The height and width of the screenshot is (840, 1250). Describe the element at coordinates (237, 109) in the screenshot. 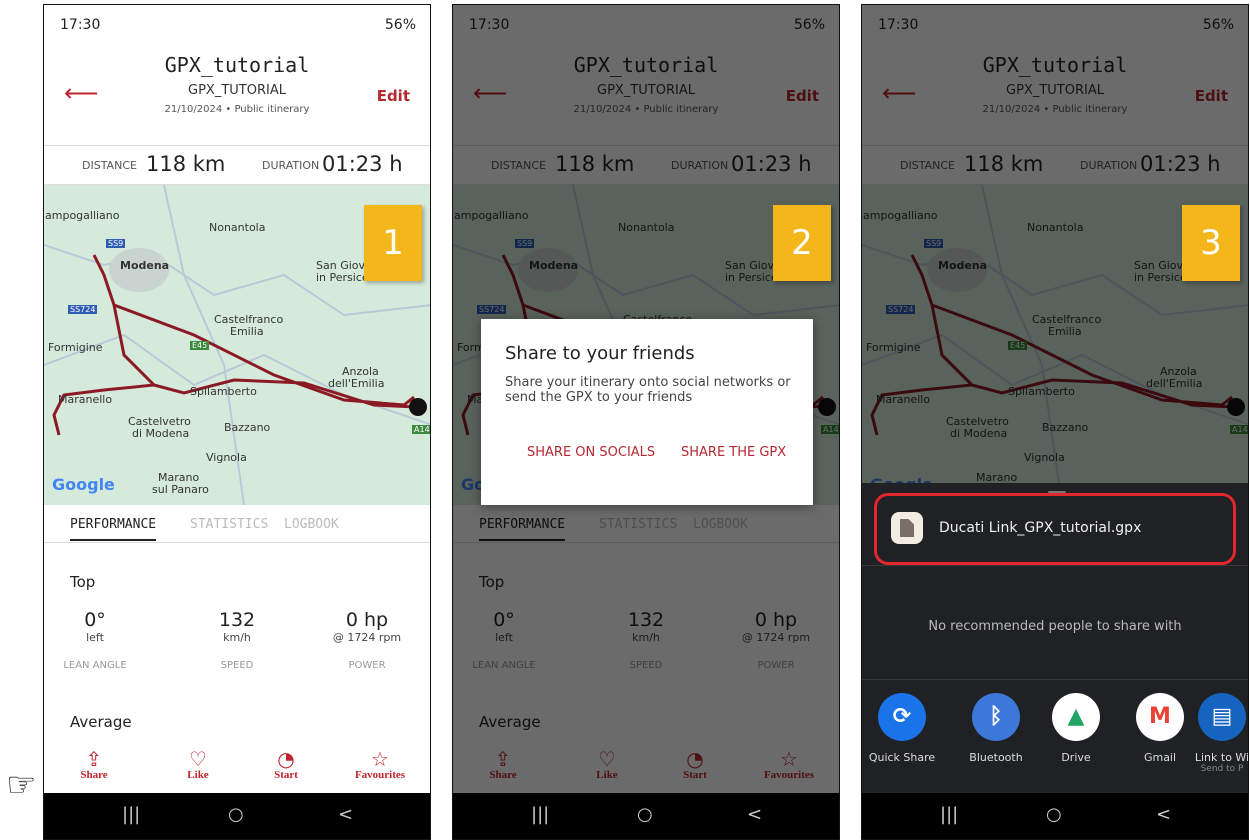

I see `itinerary-meta: 21/10/2024 • Public itinerary` at that location.